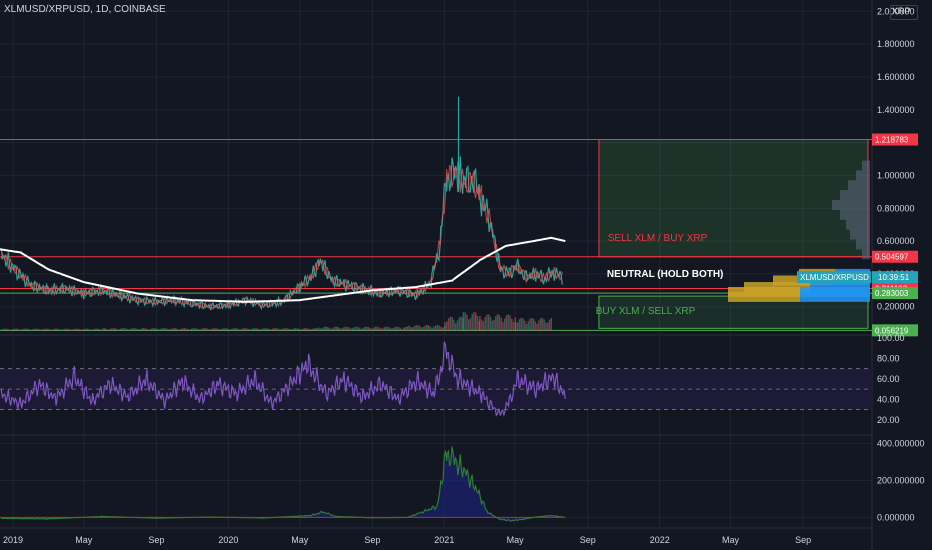 The width and height of the screenshot is (932, 550). What do you see at coordinates (13, 540) in the screenshot?
I see `x-tick-label: 2019` at bounding box center [13, 540].